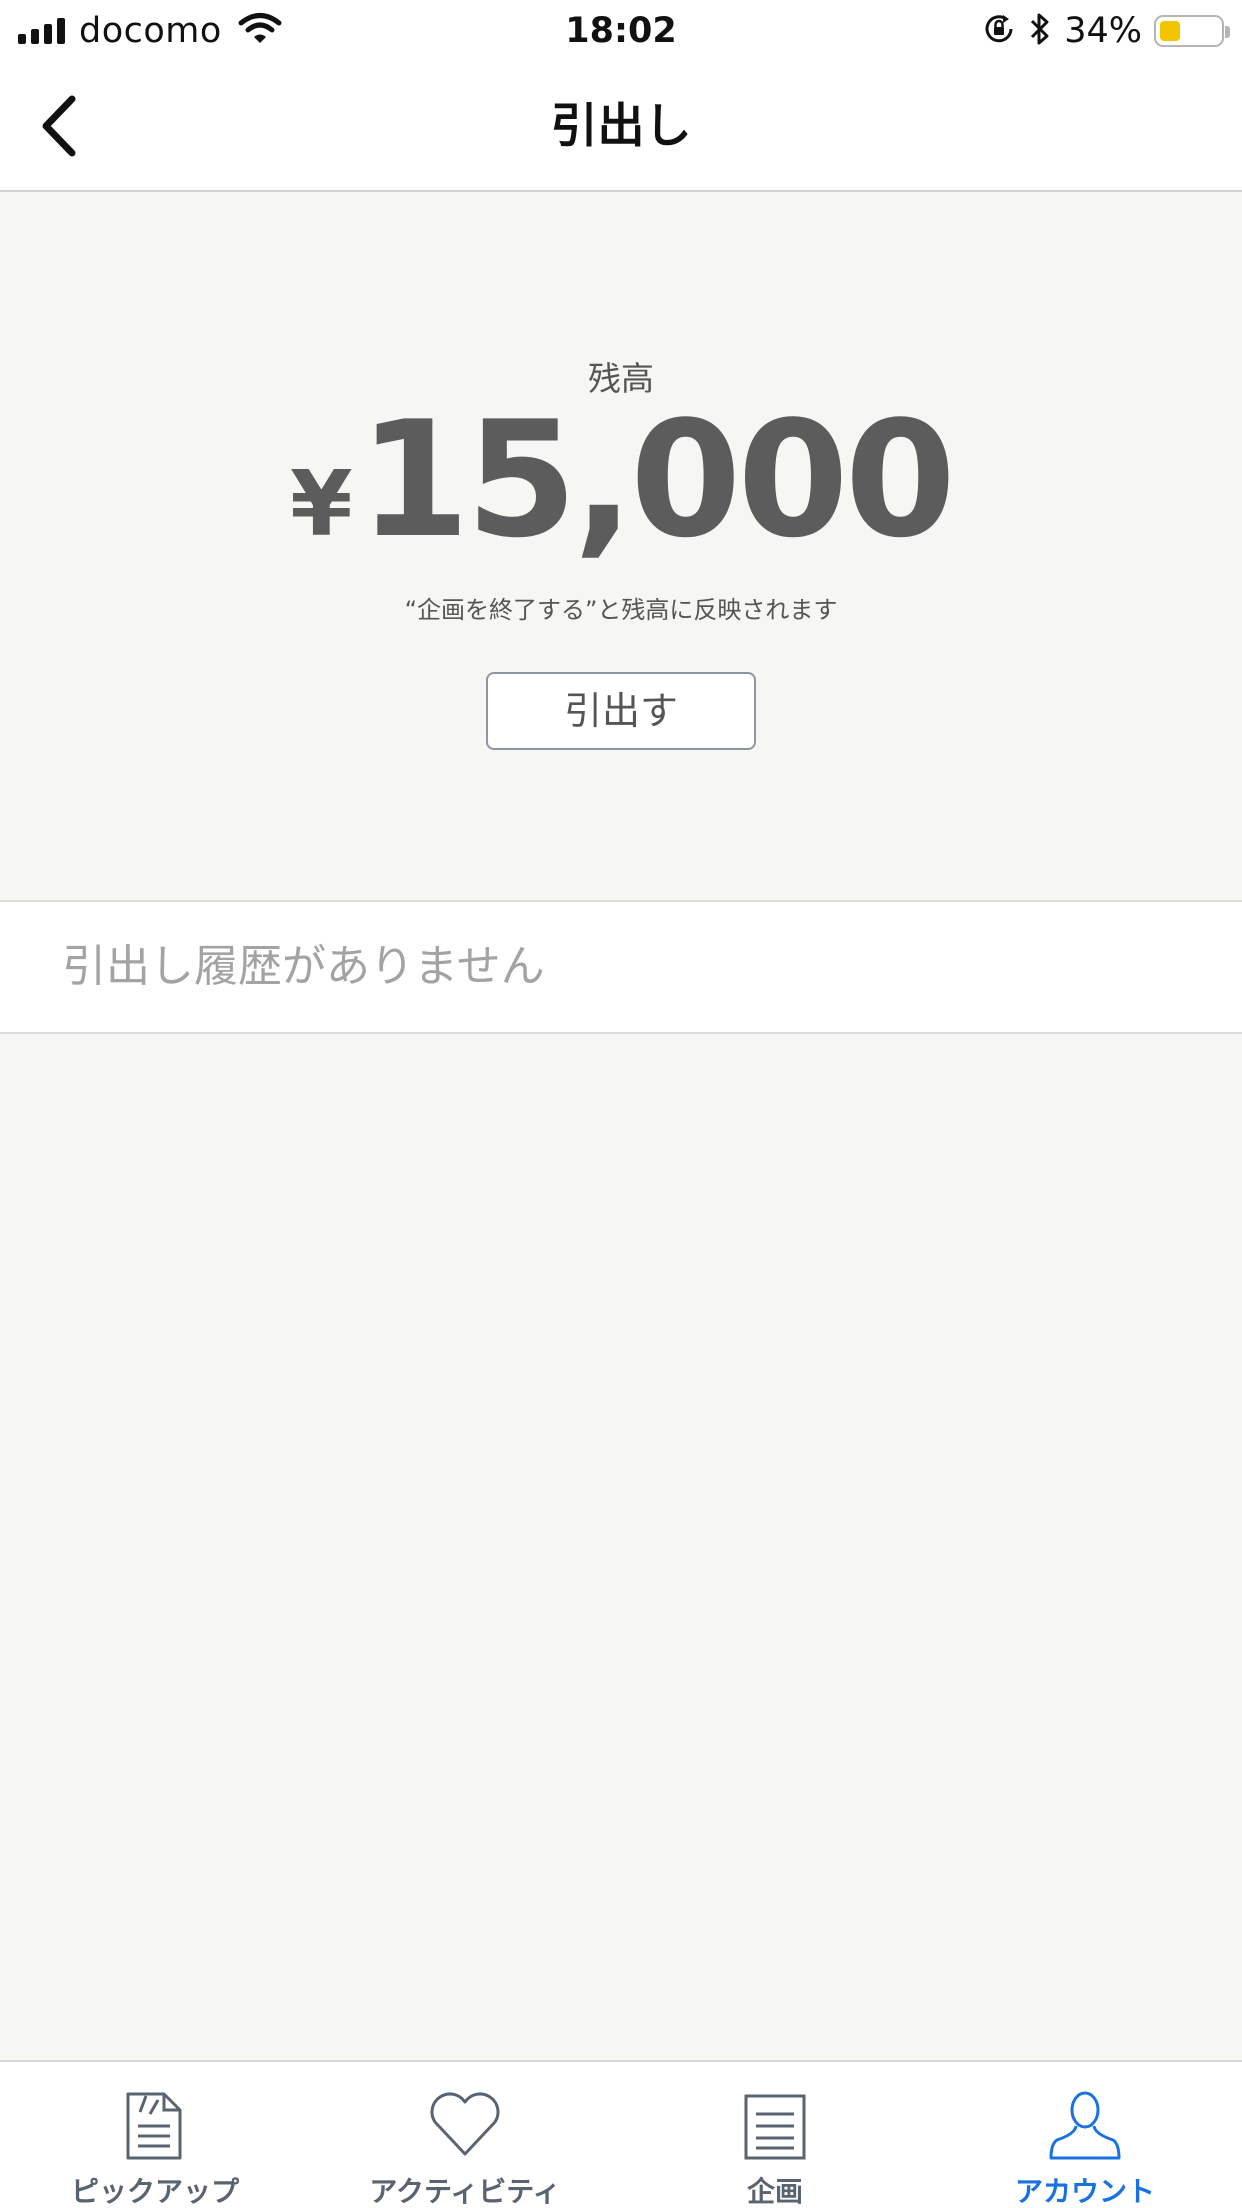 Image resolution: width=1242 pixels, height=2208 pixels. Describe the element at coordinates (621, 711) in the screenshot. I see `withdraw-button: 引出す` at that location.